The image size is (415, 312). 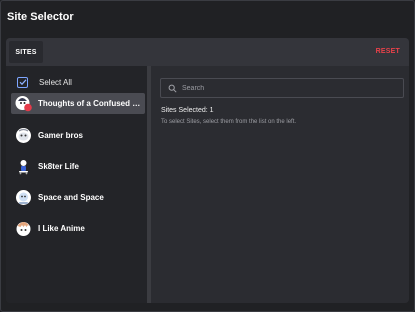 I want to click on search-box, so click(x=282, y=88).